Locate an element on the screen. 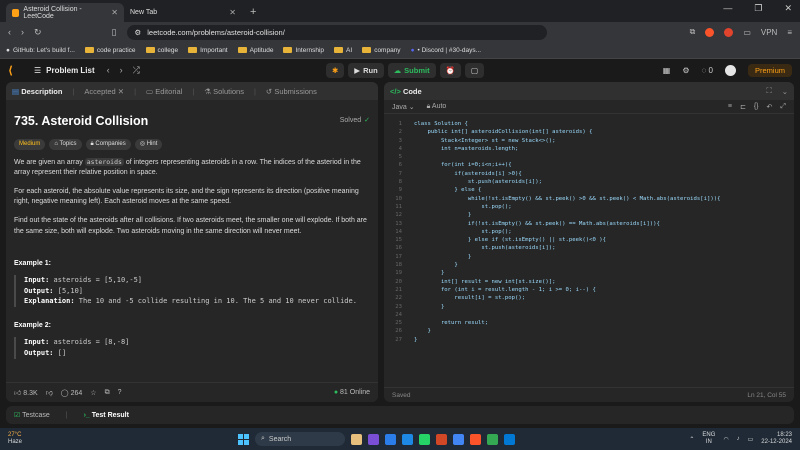 The width and height of the screenshot is (800, 450). battery-icon: ▭ is located at coordinates (751, 439).